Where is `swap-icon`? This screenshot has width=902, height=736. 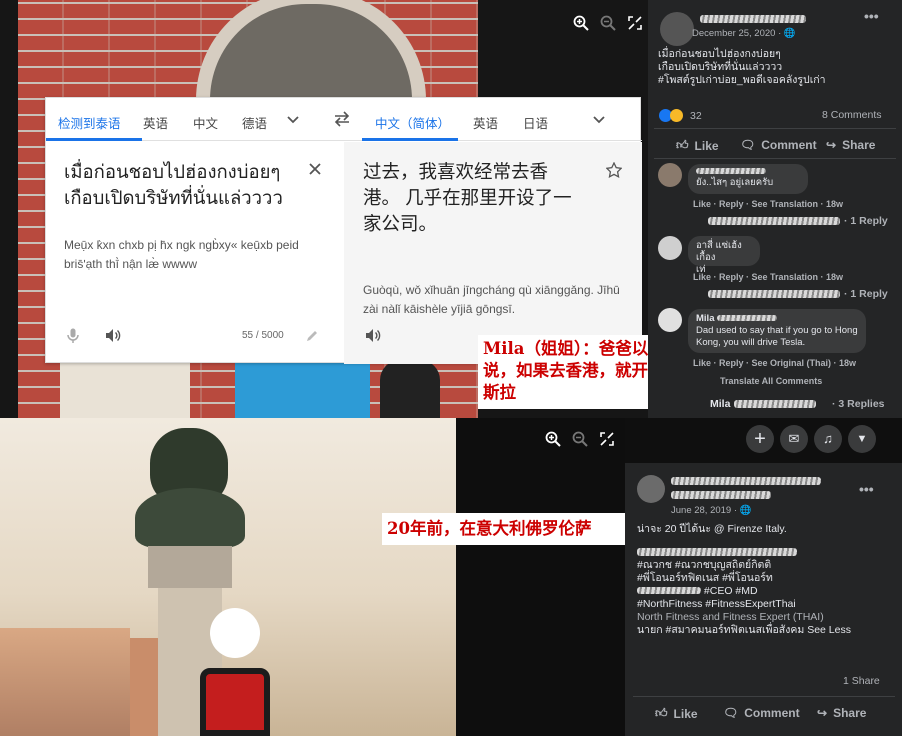 swap-icon is located at coordinates (342, 121).